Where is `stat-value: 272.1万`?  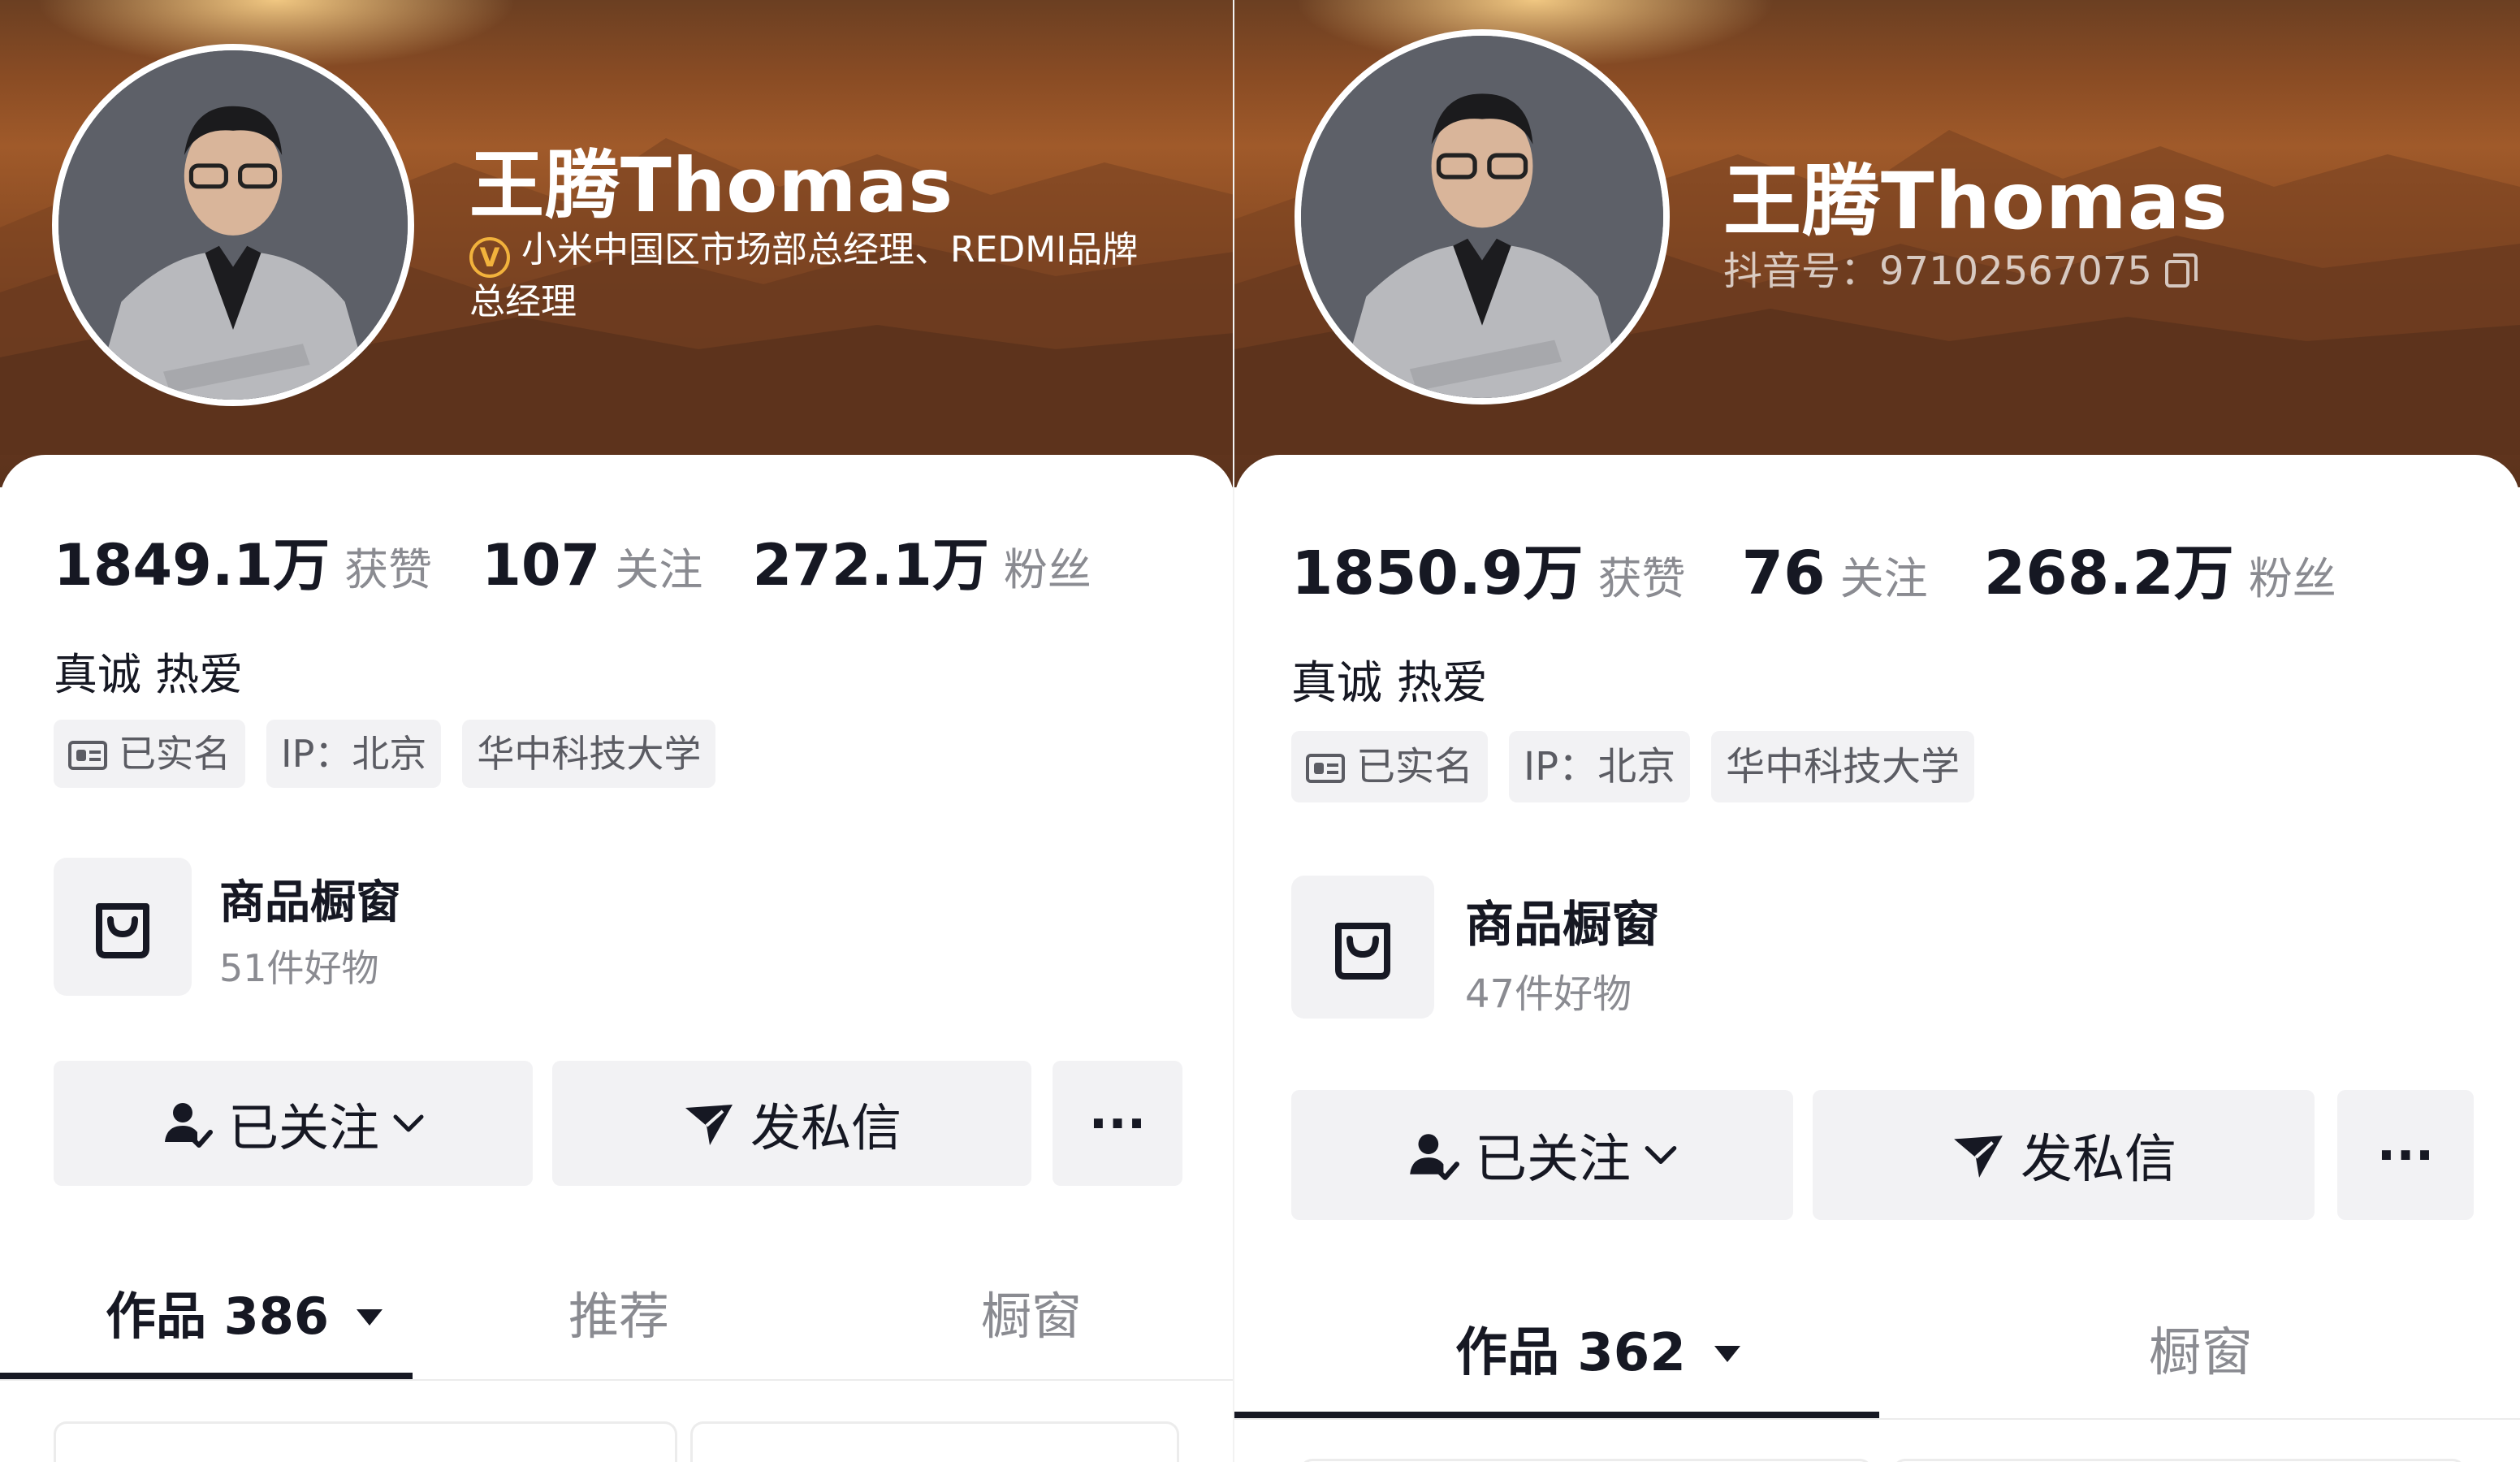 stat-value: 272.1万 is located at coordinates (870, 565).